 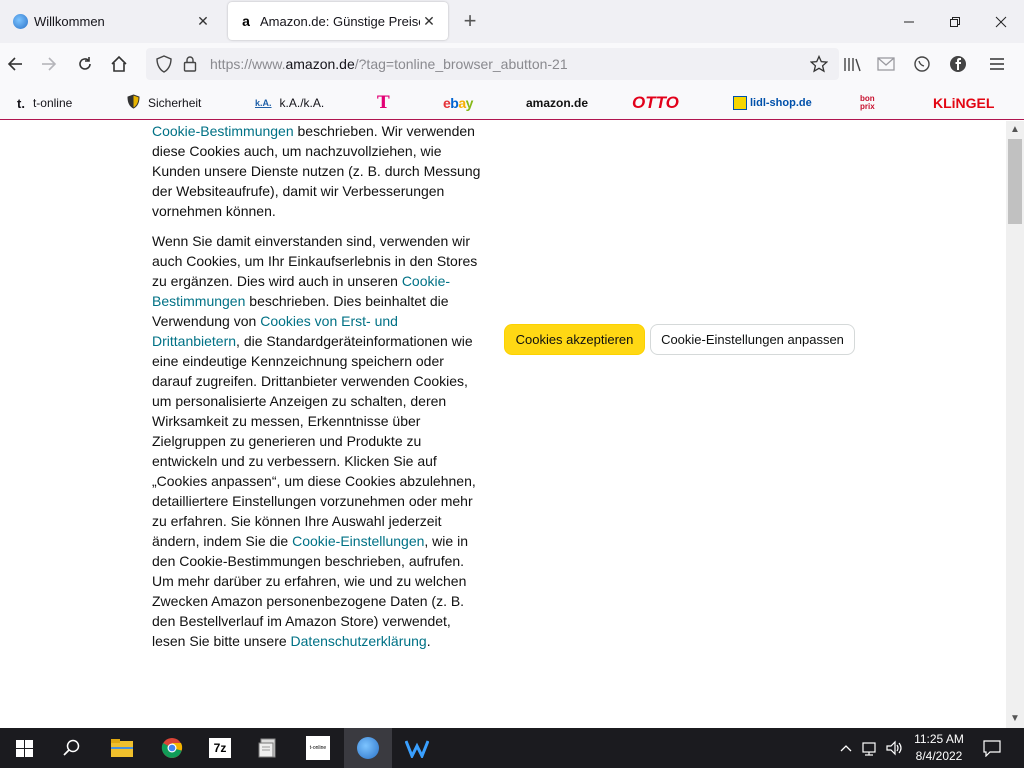 I want to click on url-suffix: /?tag=tonline_browser_abutton-21, so click(x=461, y=64).